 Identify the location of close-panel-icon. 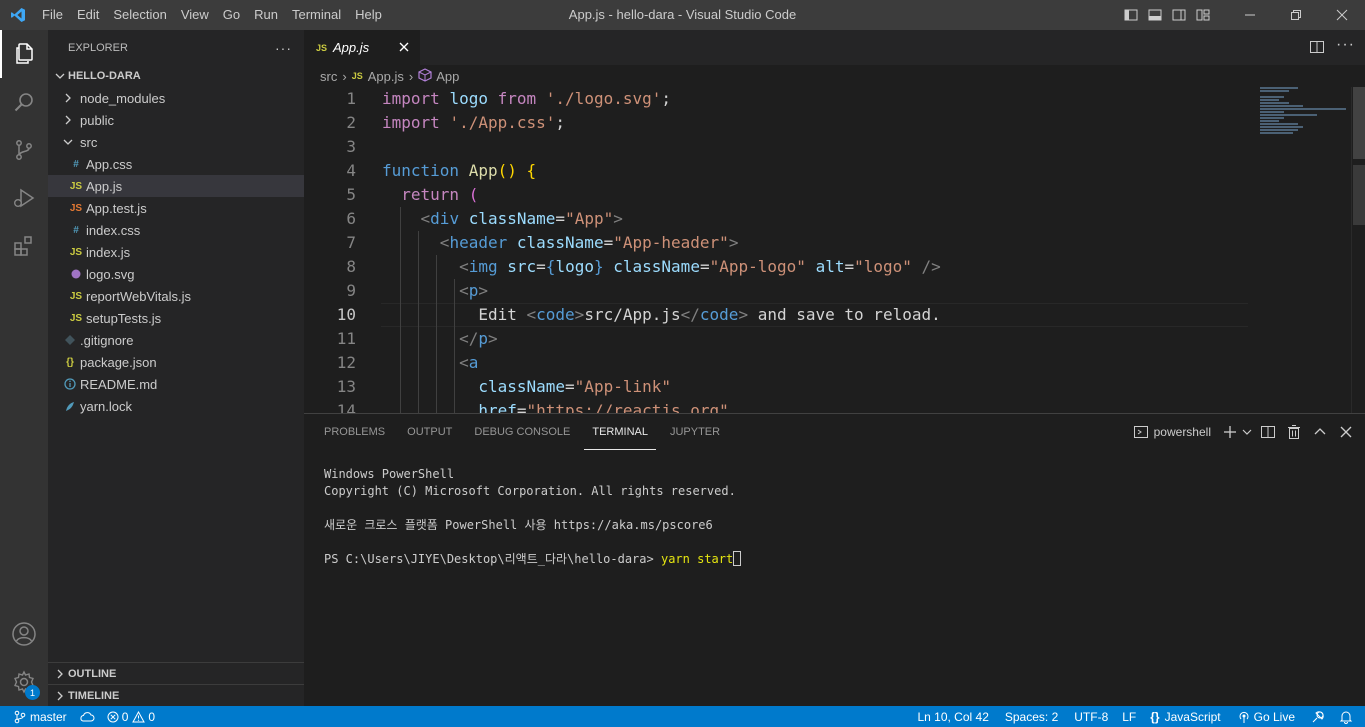
(1346, 432).